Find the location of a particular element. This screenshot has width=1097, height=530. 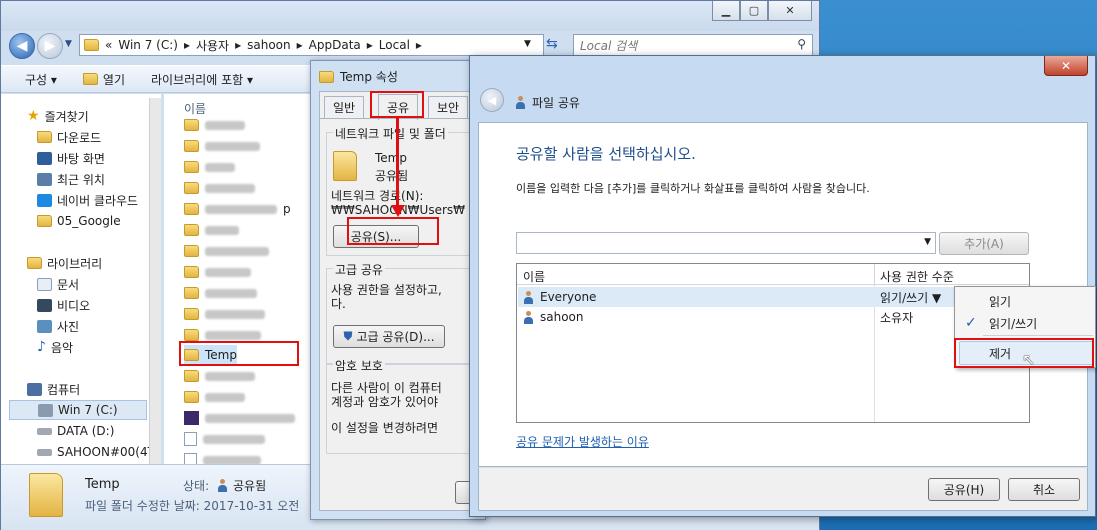

user-name-combobox: ▼ is located at coordinates (726, 243).